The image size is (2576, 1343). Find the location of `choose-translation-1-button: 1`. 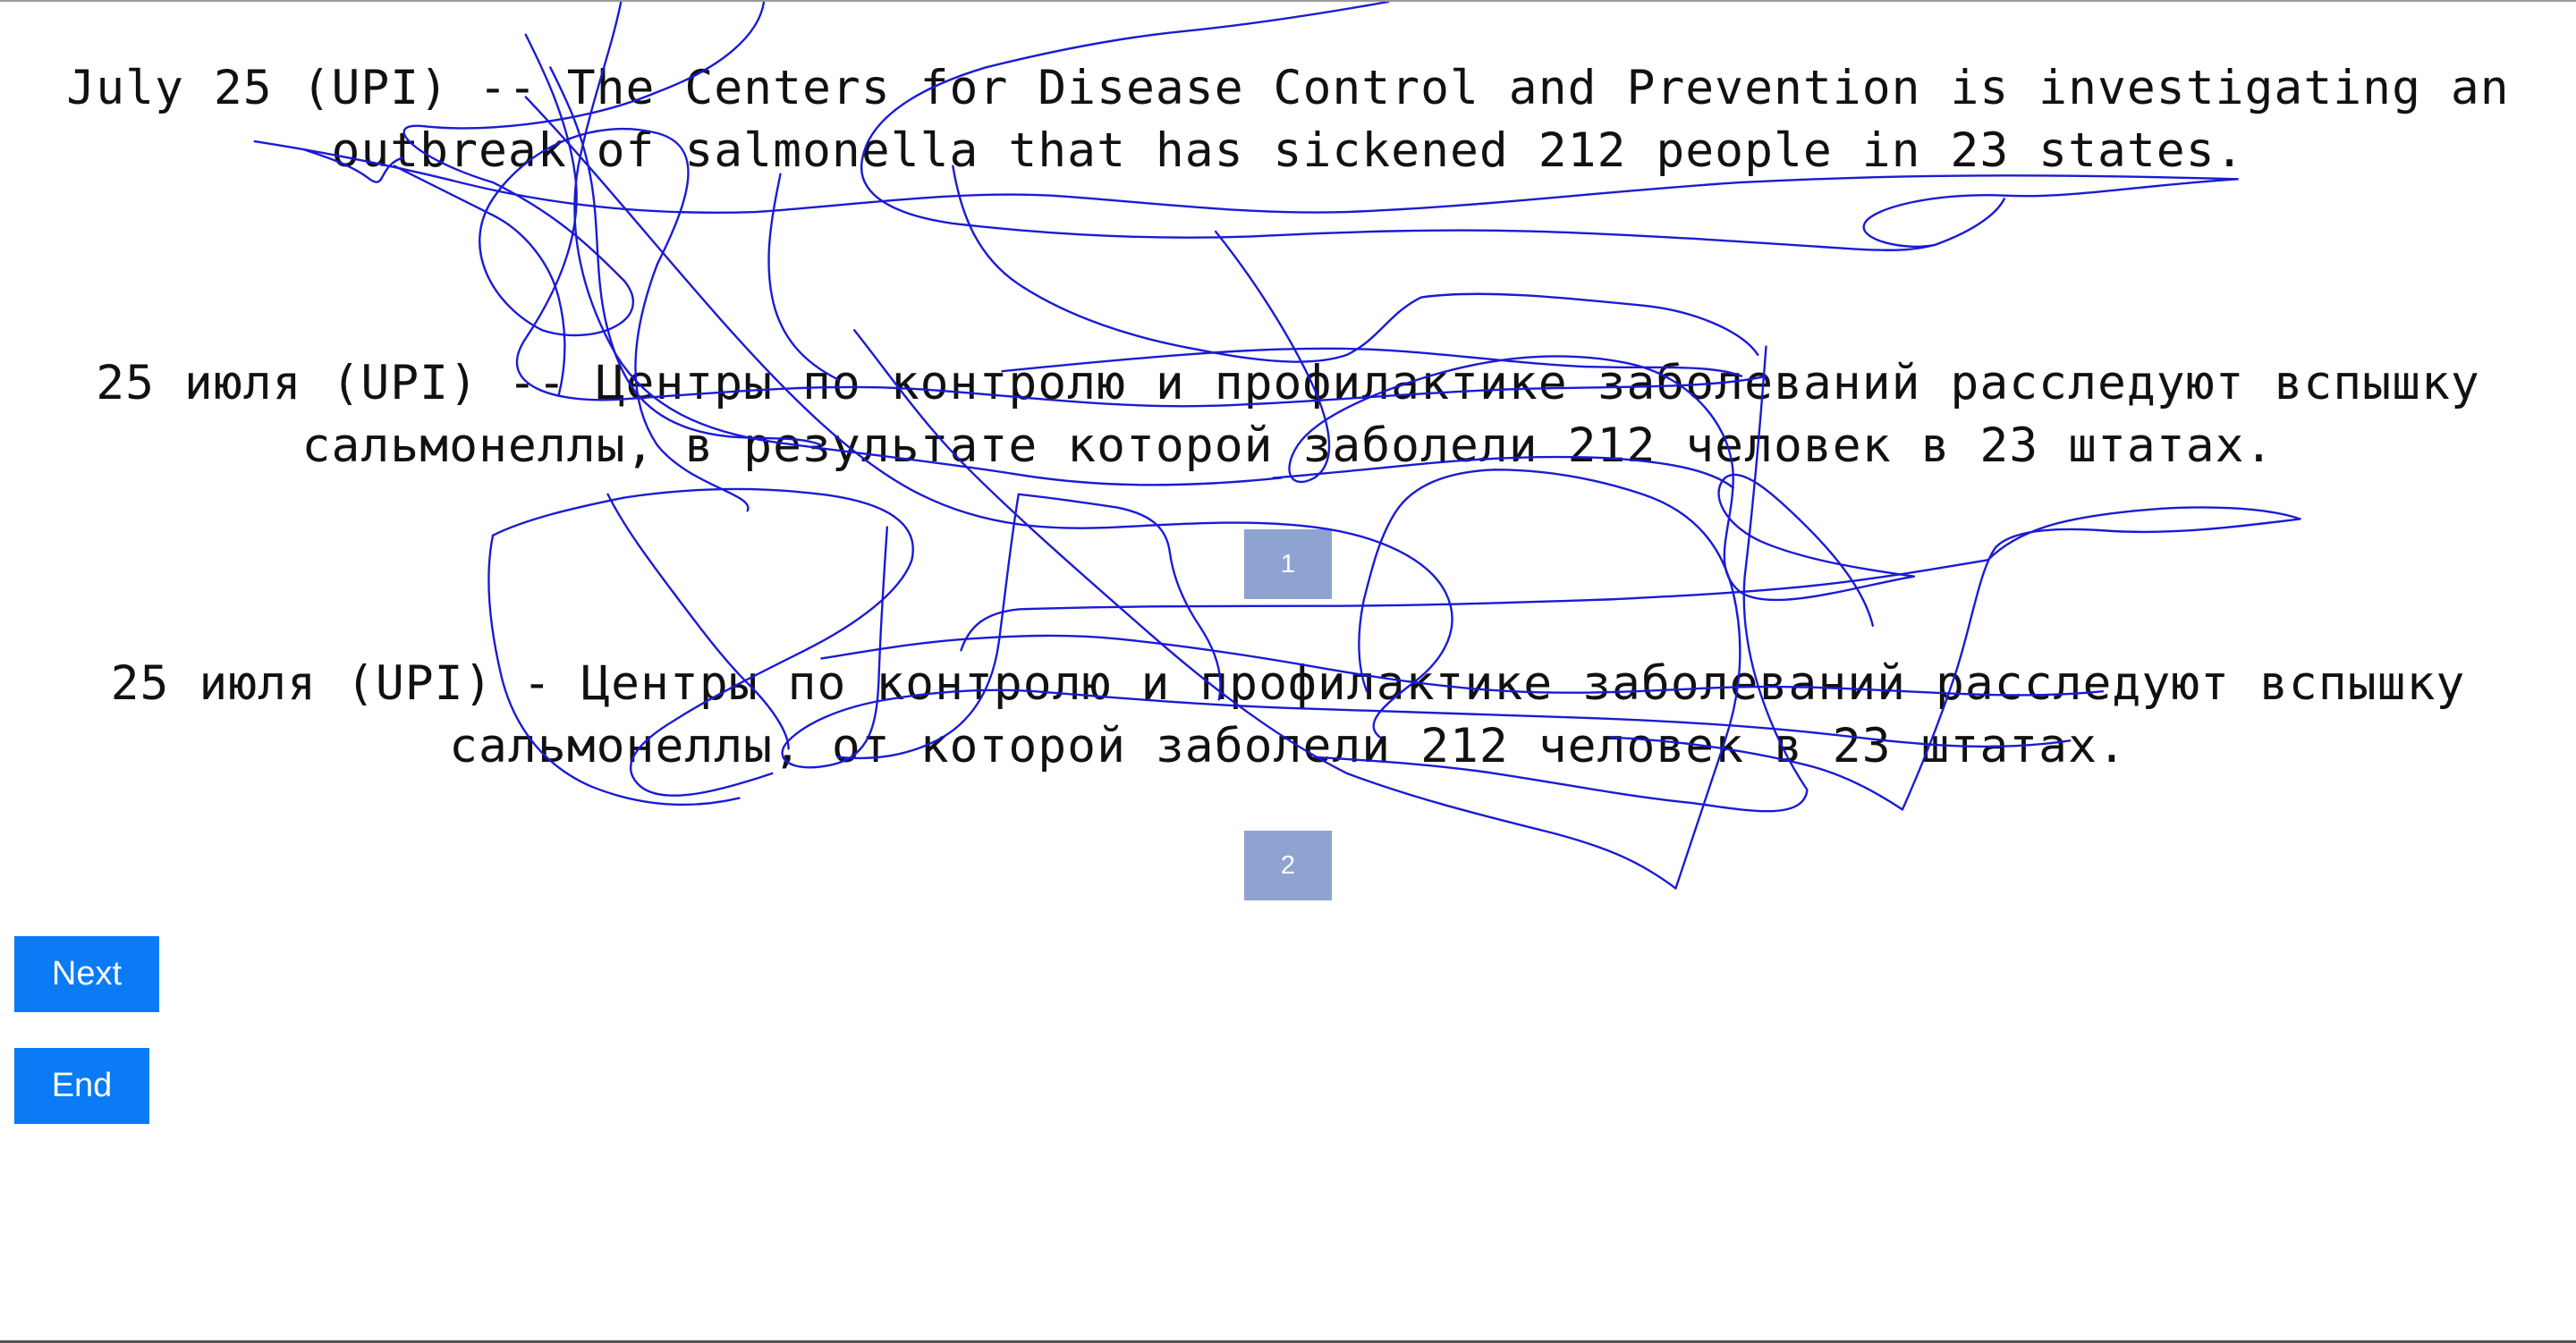

choose-translation-1-button: 1 is located at coordinates (1288, 564).